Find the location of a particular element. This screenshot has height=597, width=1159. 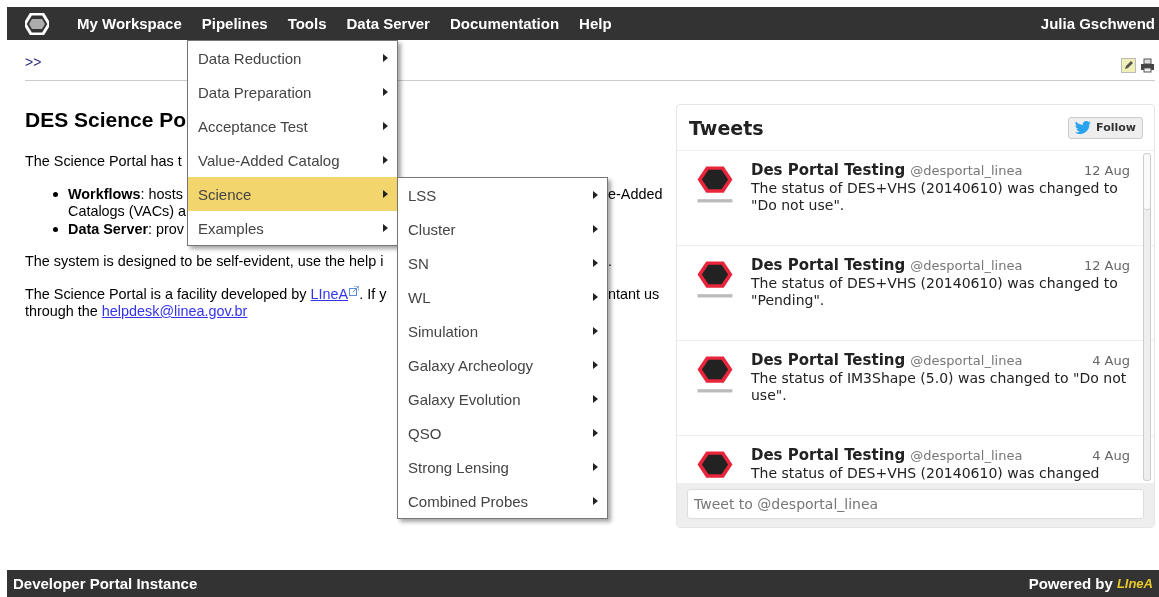

menu-item: Cluster is located at coordinates (502, 229).